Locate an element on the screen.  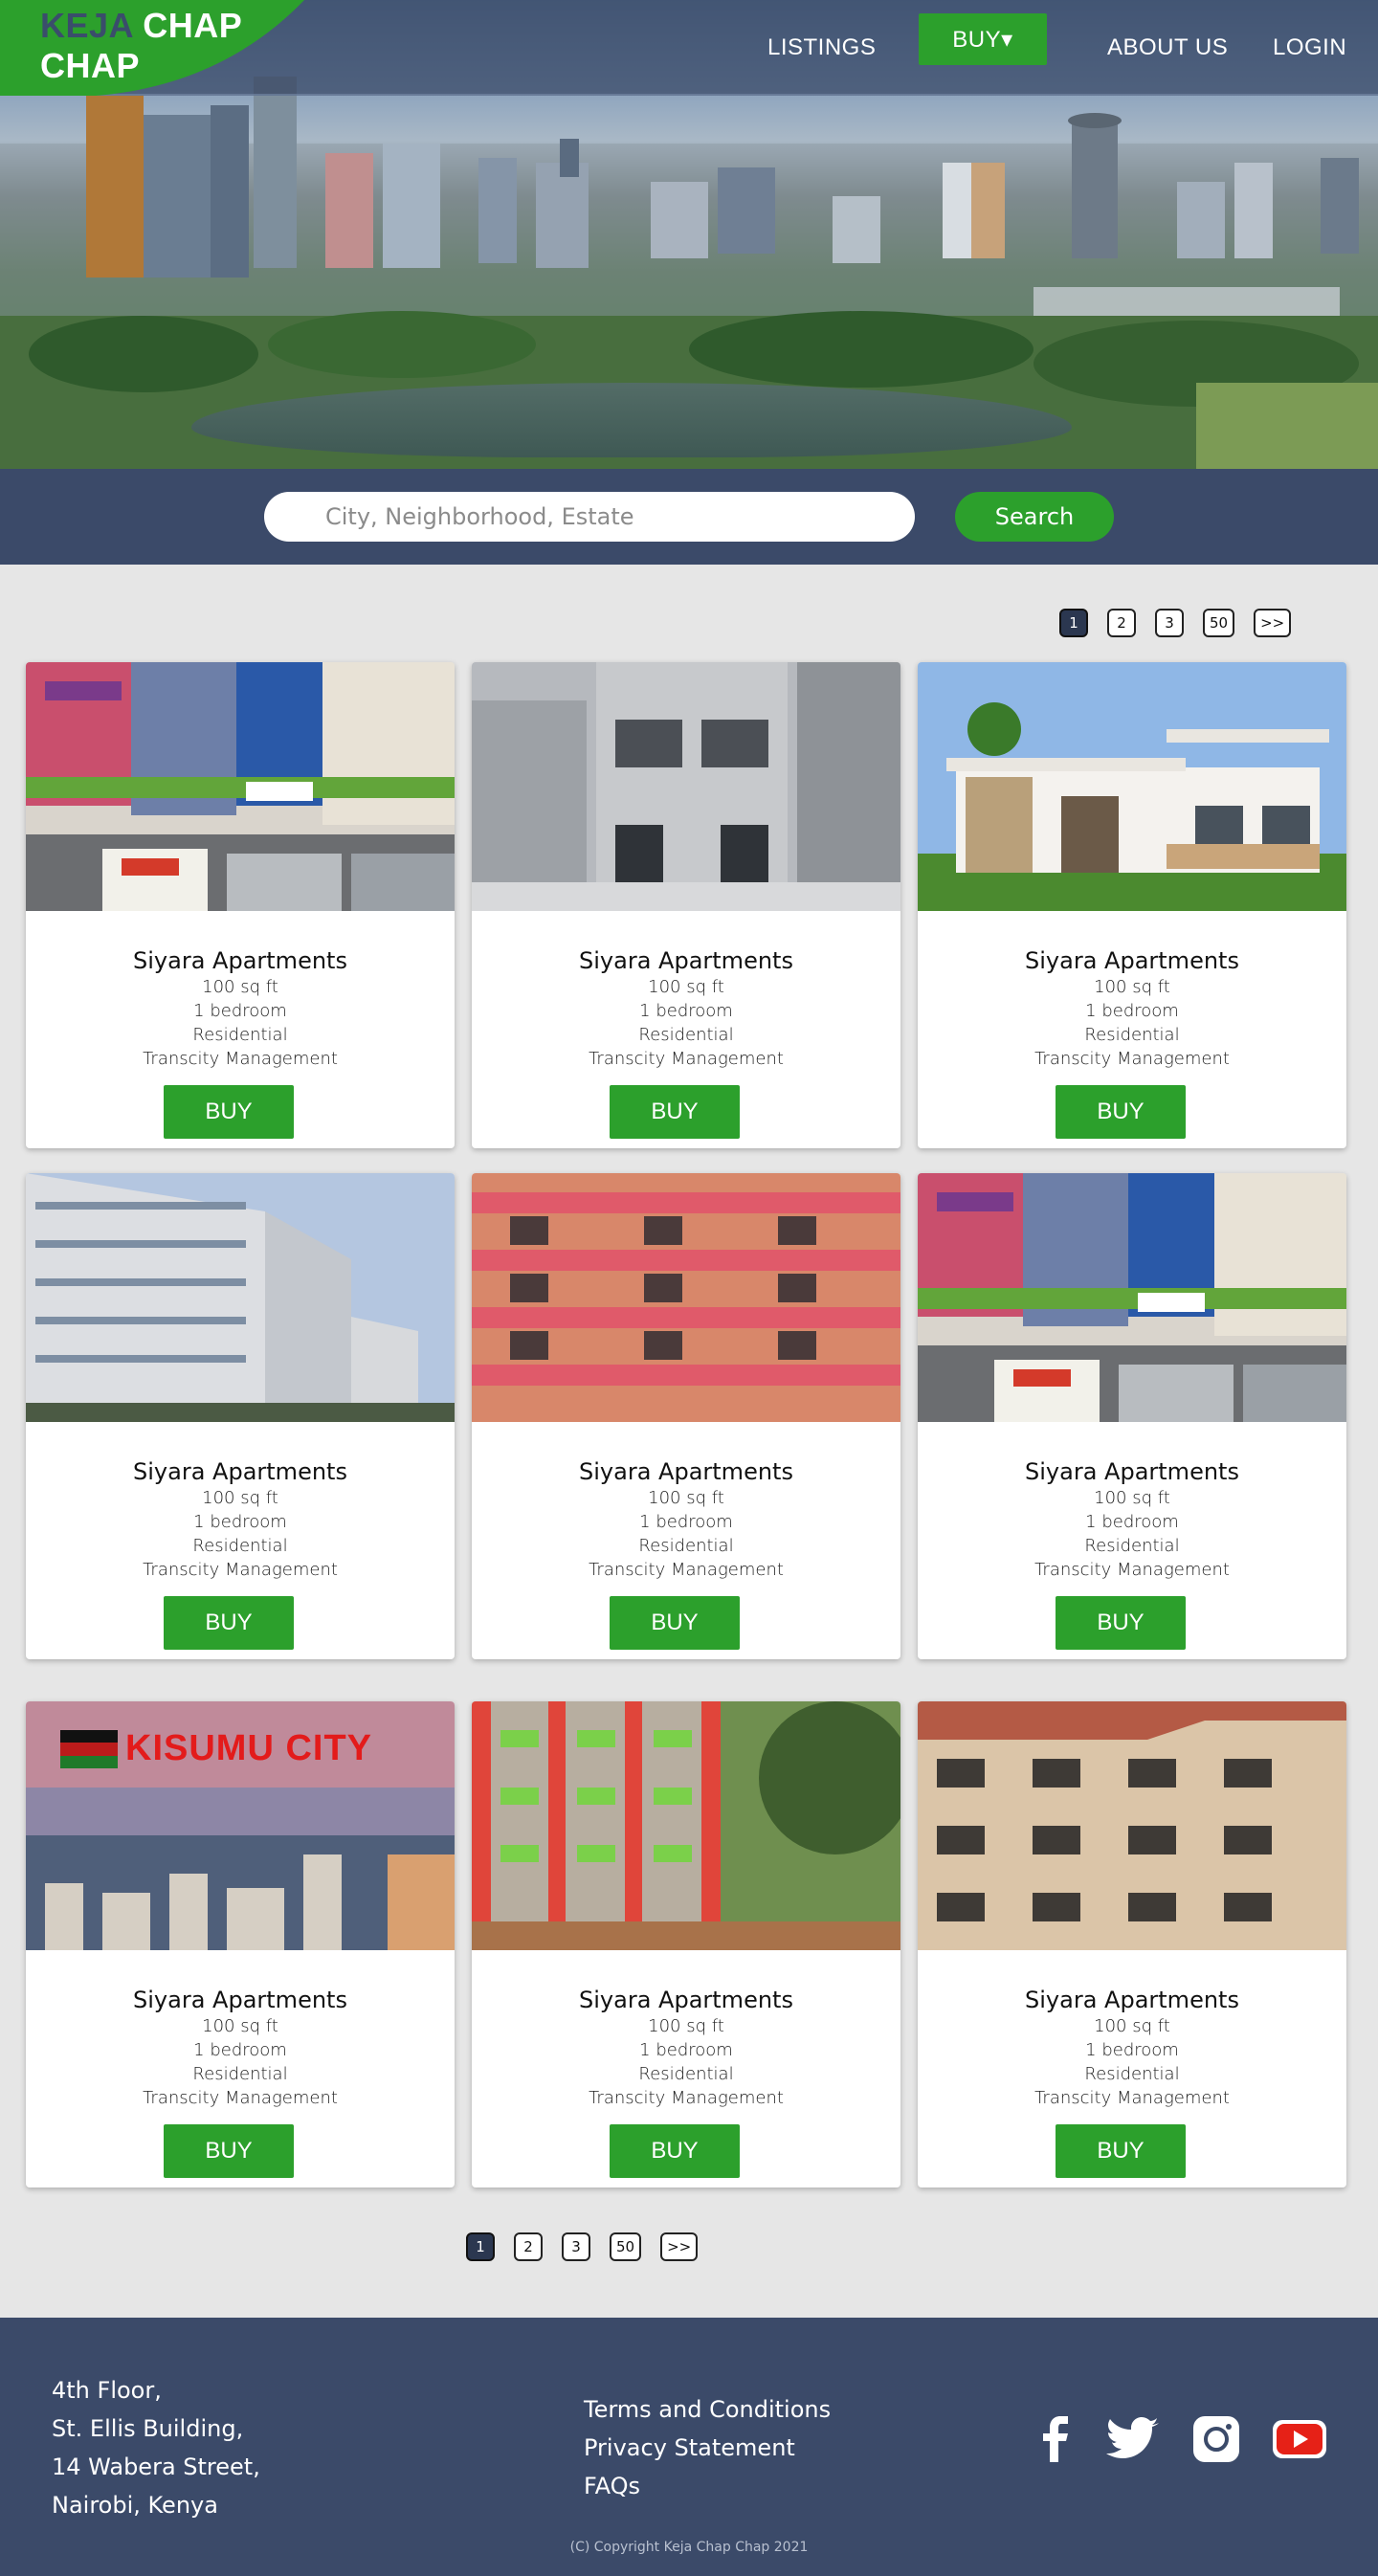
twitter-icon is located at coordinates (1133, 2439).